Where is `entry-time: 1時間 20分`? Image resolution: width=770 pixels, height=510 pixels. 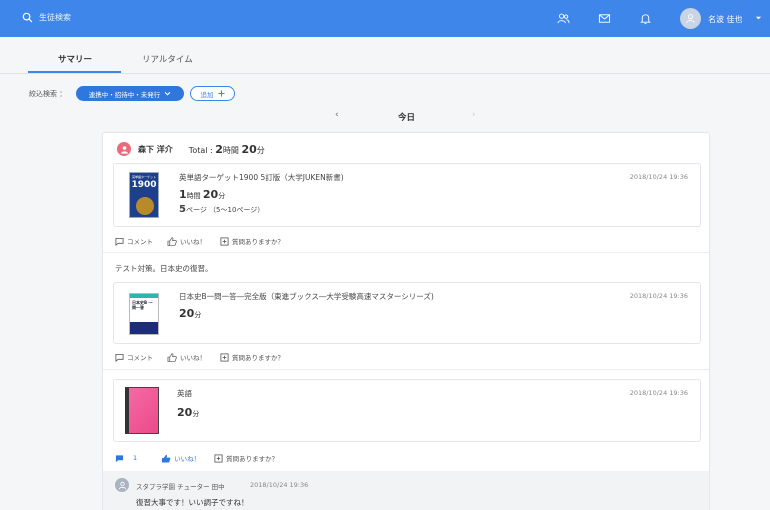
entry-time: 1時間 20分 is located at coordinates (202, 194).